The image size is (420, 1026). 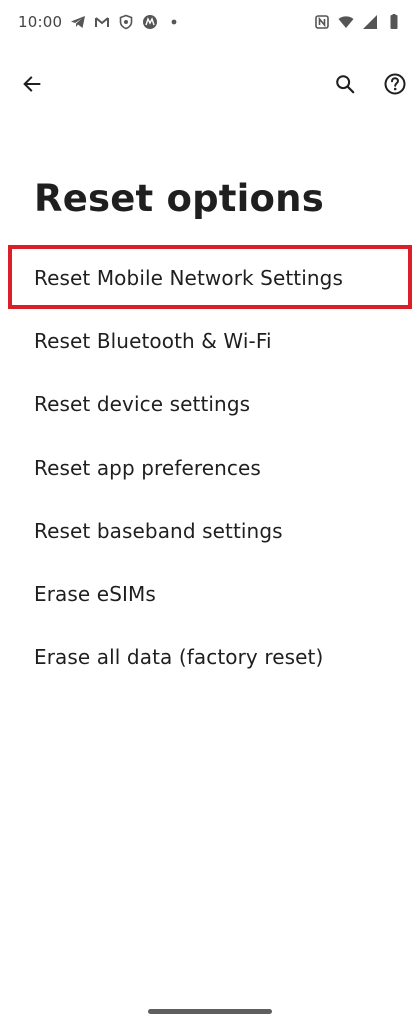 I want to click on page-title: Reset options, so click(x=179, y=198).